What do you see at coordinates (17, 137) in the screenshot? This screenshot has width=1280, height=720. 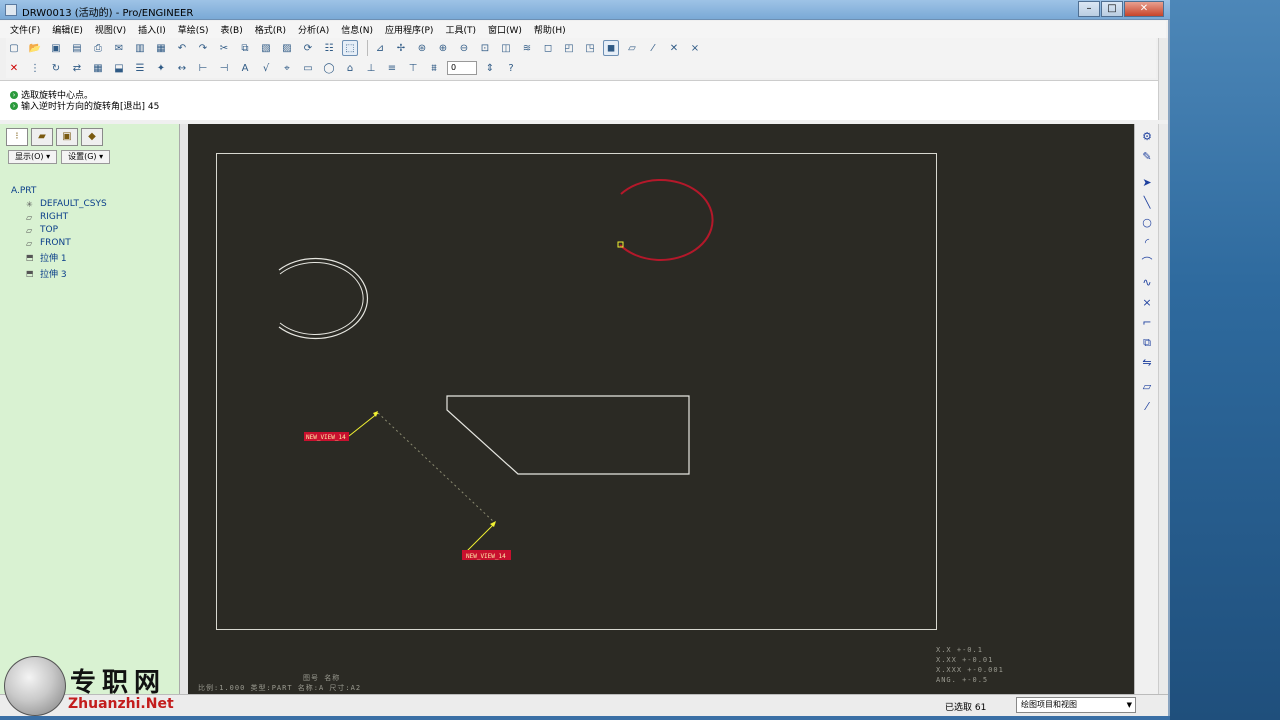 I see `model-tree-tab-icon: ⁝` at bounding box center [17, 137].